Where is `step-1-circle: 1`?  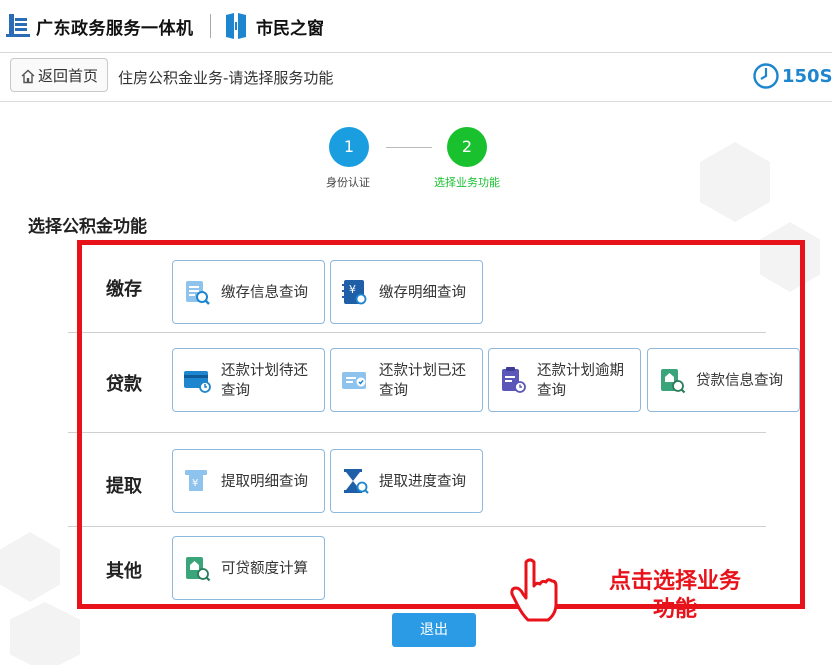
step-1-circle: 1 is located at coordinates (349, 147).